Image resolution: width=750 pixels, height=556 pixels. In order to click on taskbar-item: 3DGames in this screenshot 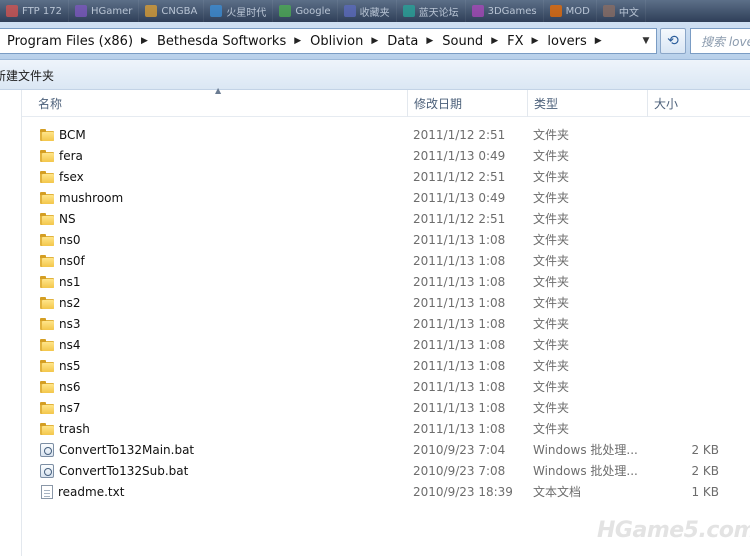, I will do `click(505, 11)`.